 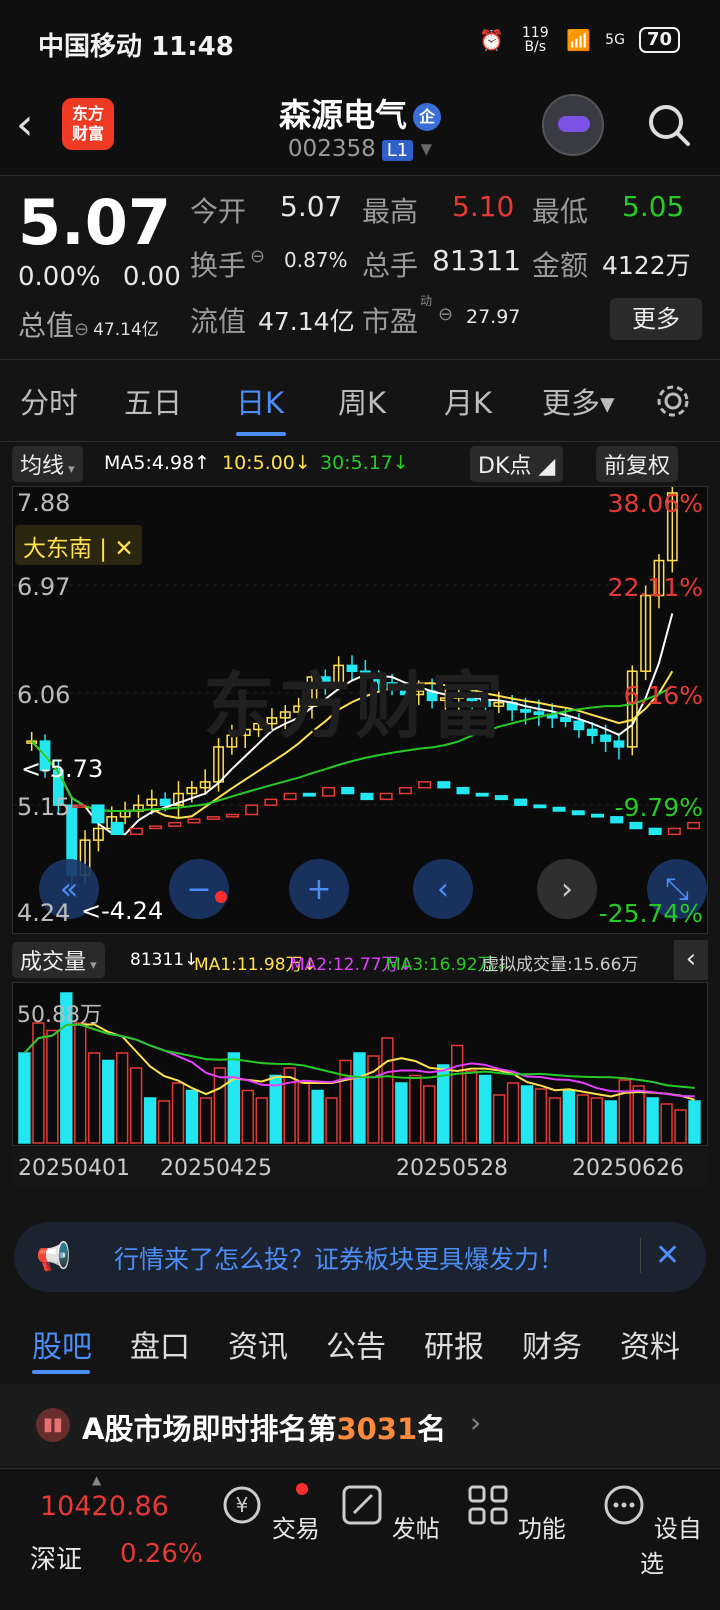 I want to click on stock-code: 002358 L1 ▾, so click(x=360, y=149).